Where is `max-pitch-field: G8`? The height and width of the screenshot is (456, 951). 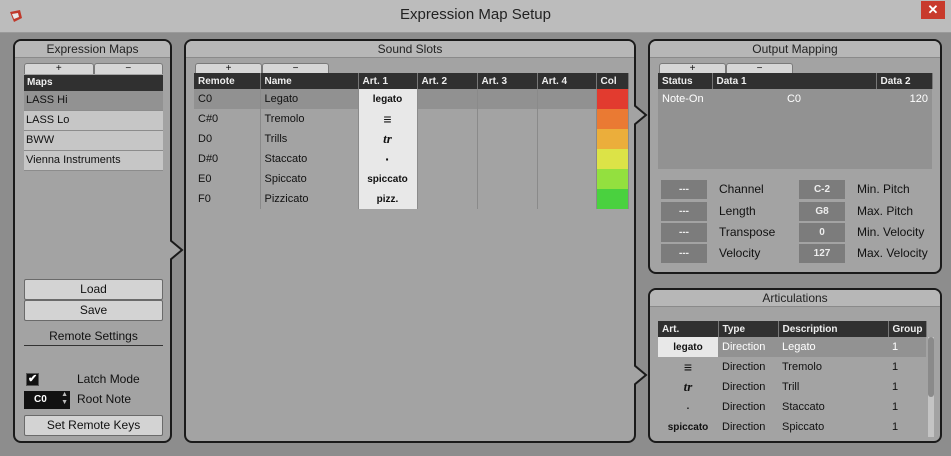 max-pitch-field: G8 is located at coordinates (822, 211).